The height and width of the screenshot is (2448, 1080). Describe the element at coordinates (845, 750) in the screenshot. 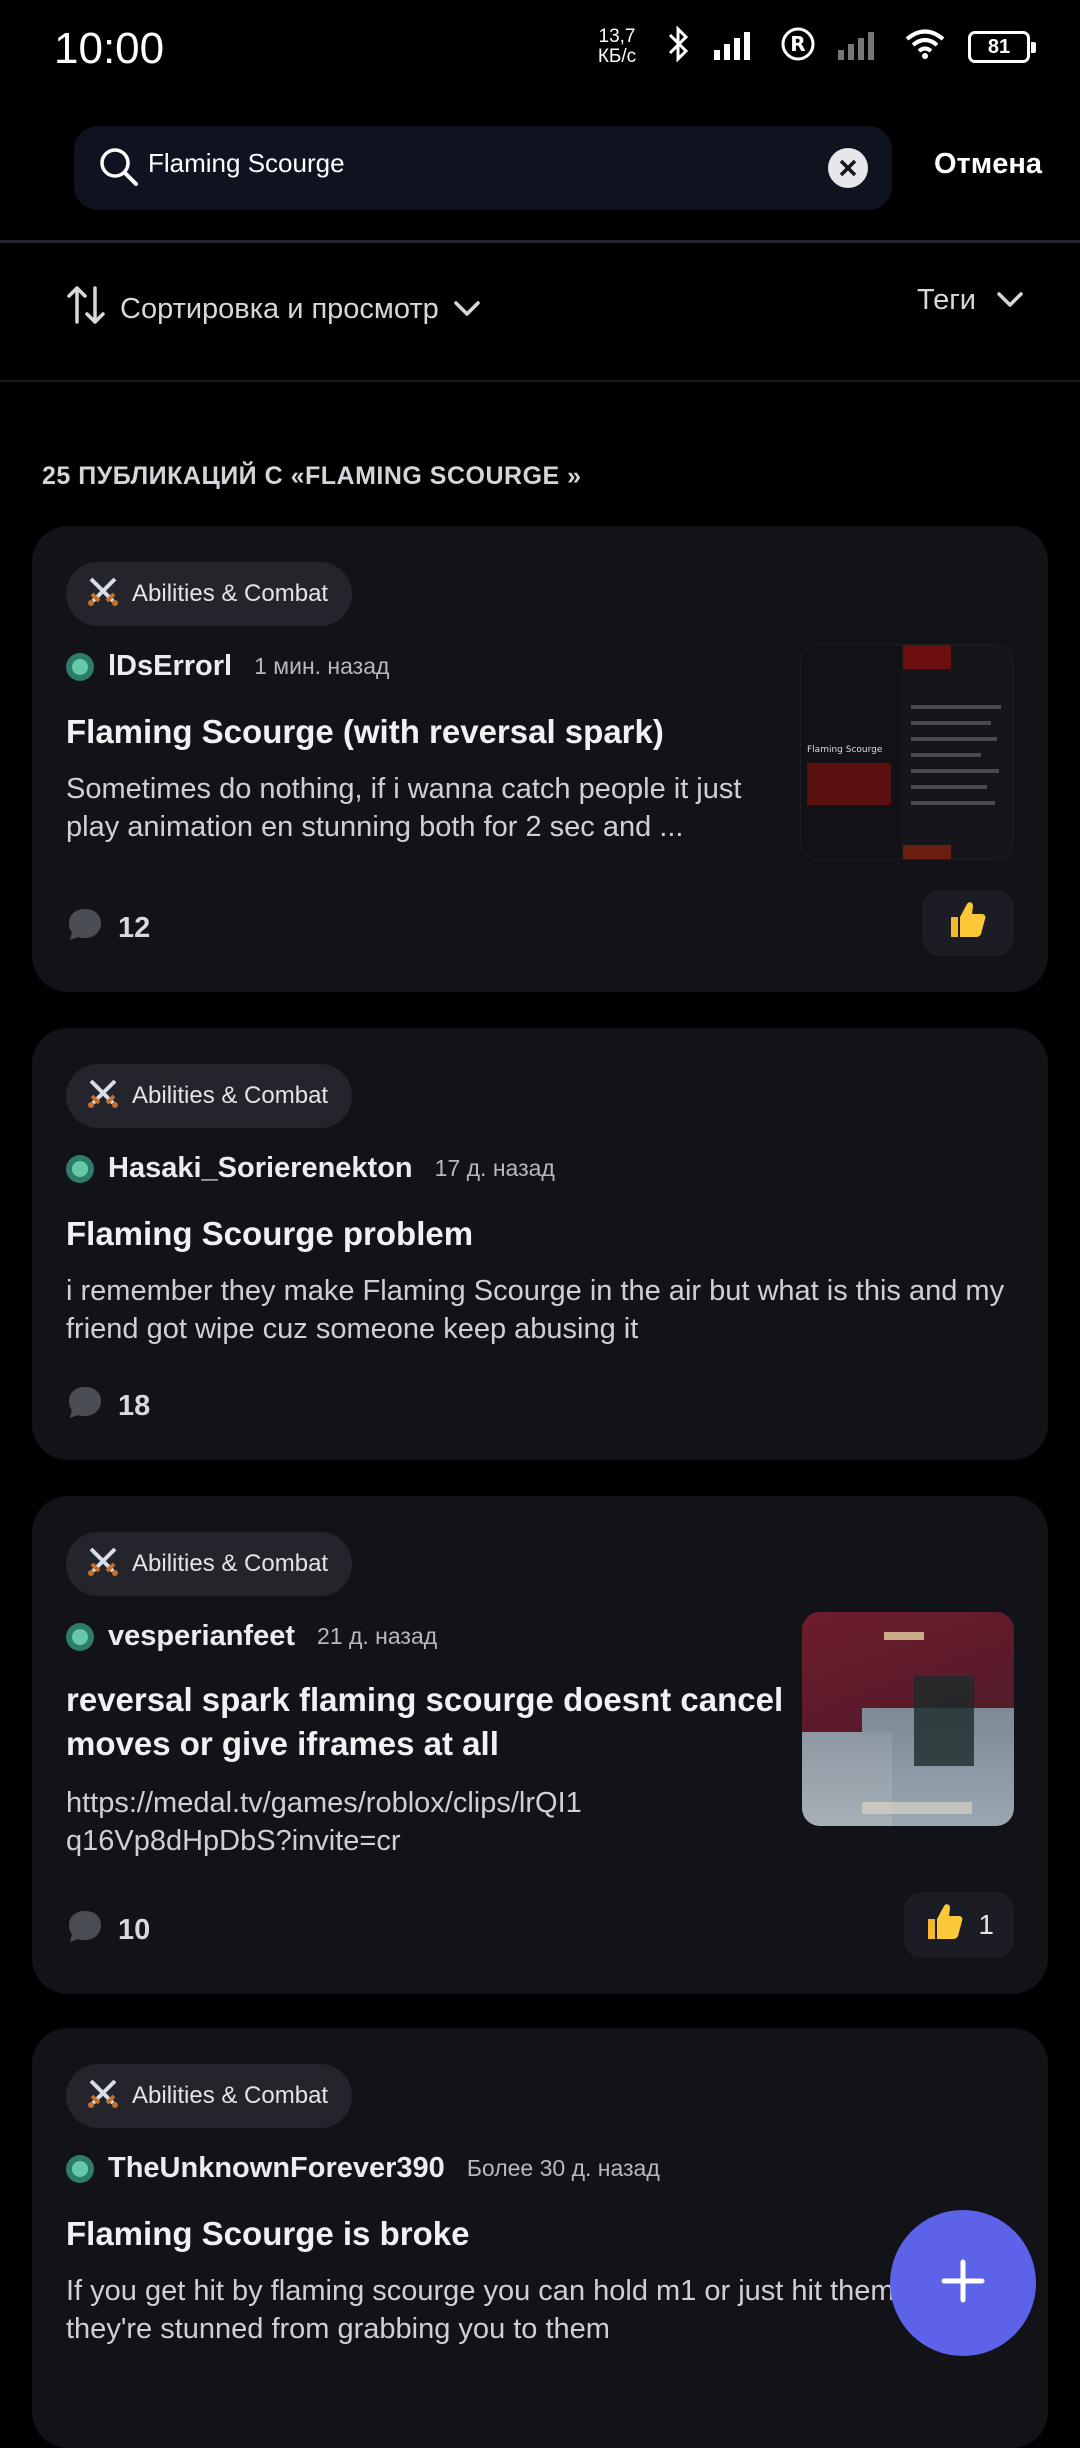

I see `thumbnail-caption: Flaming Scourge` at that location.